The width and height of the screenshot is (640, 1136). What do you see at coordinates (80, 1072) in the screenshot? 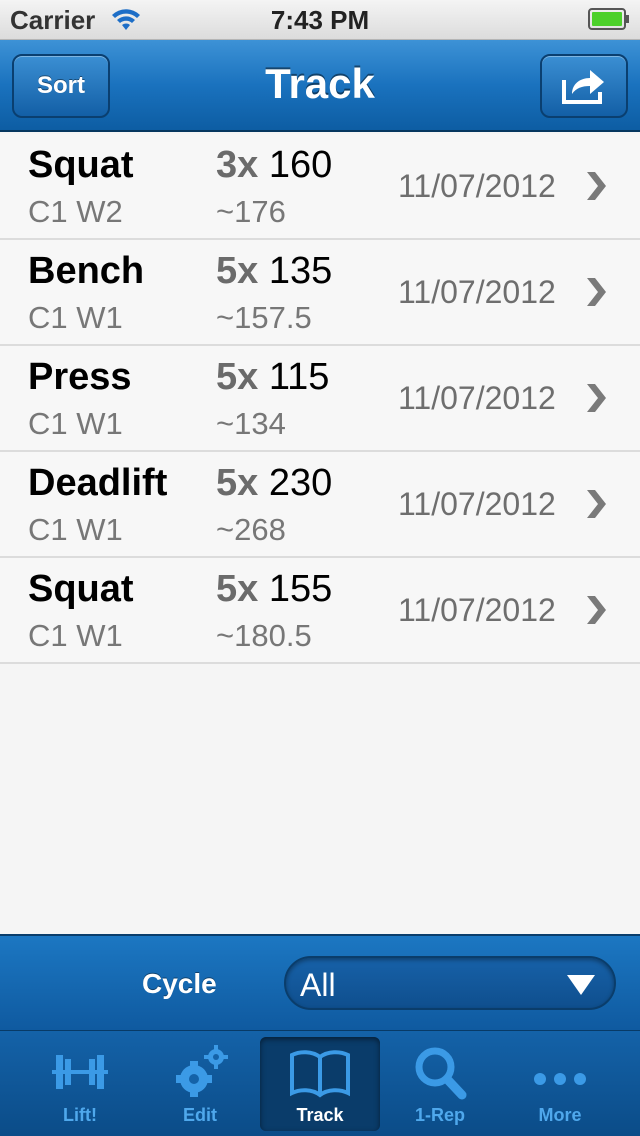
I see `barbell-icon` at bounding box center [80, 1072].